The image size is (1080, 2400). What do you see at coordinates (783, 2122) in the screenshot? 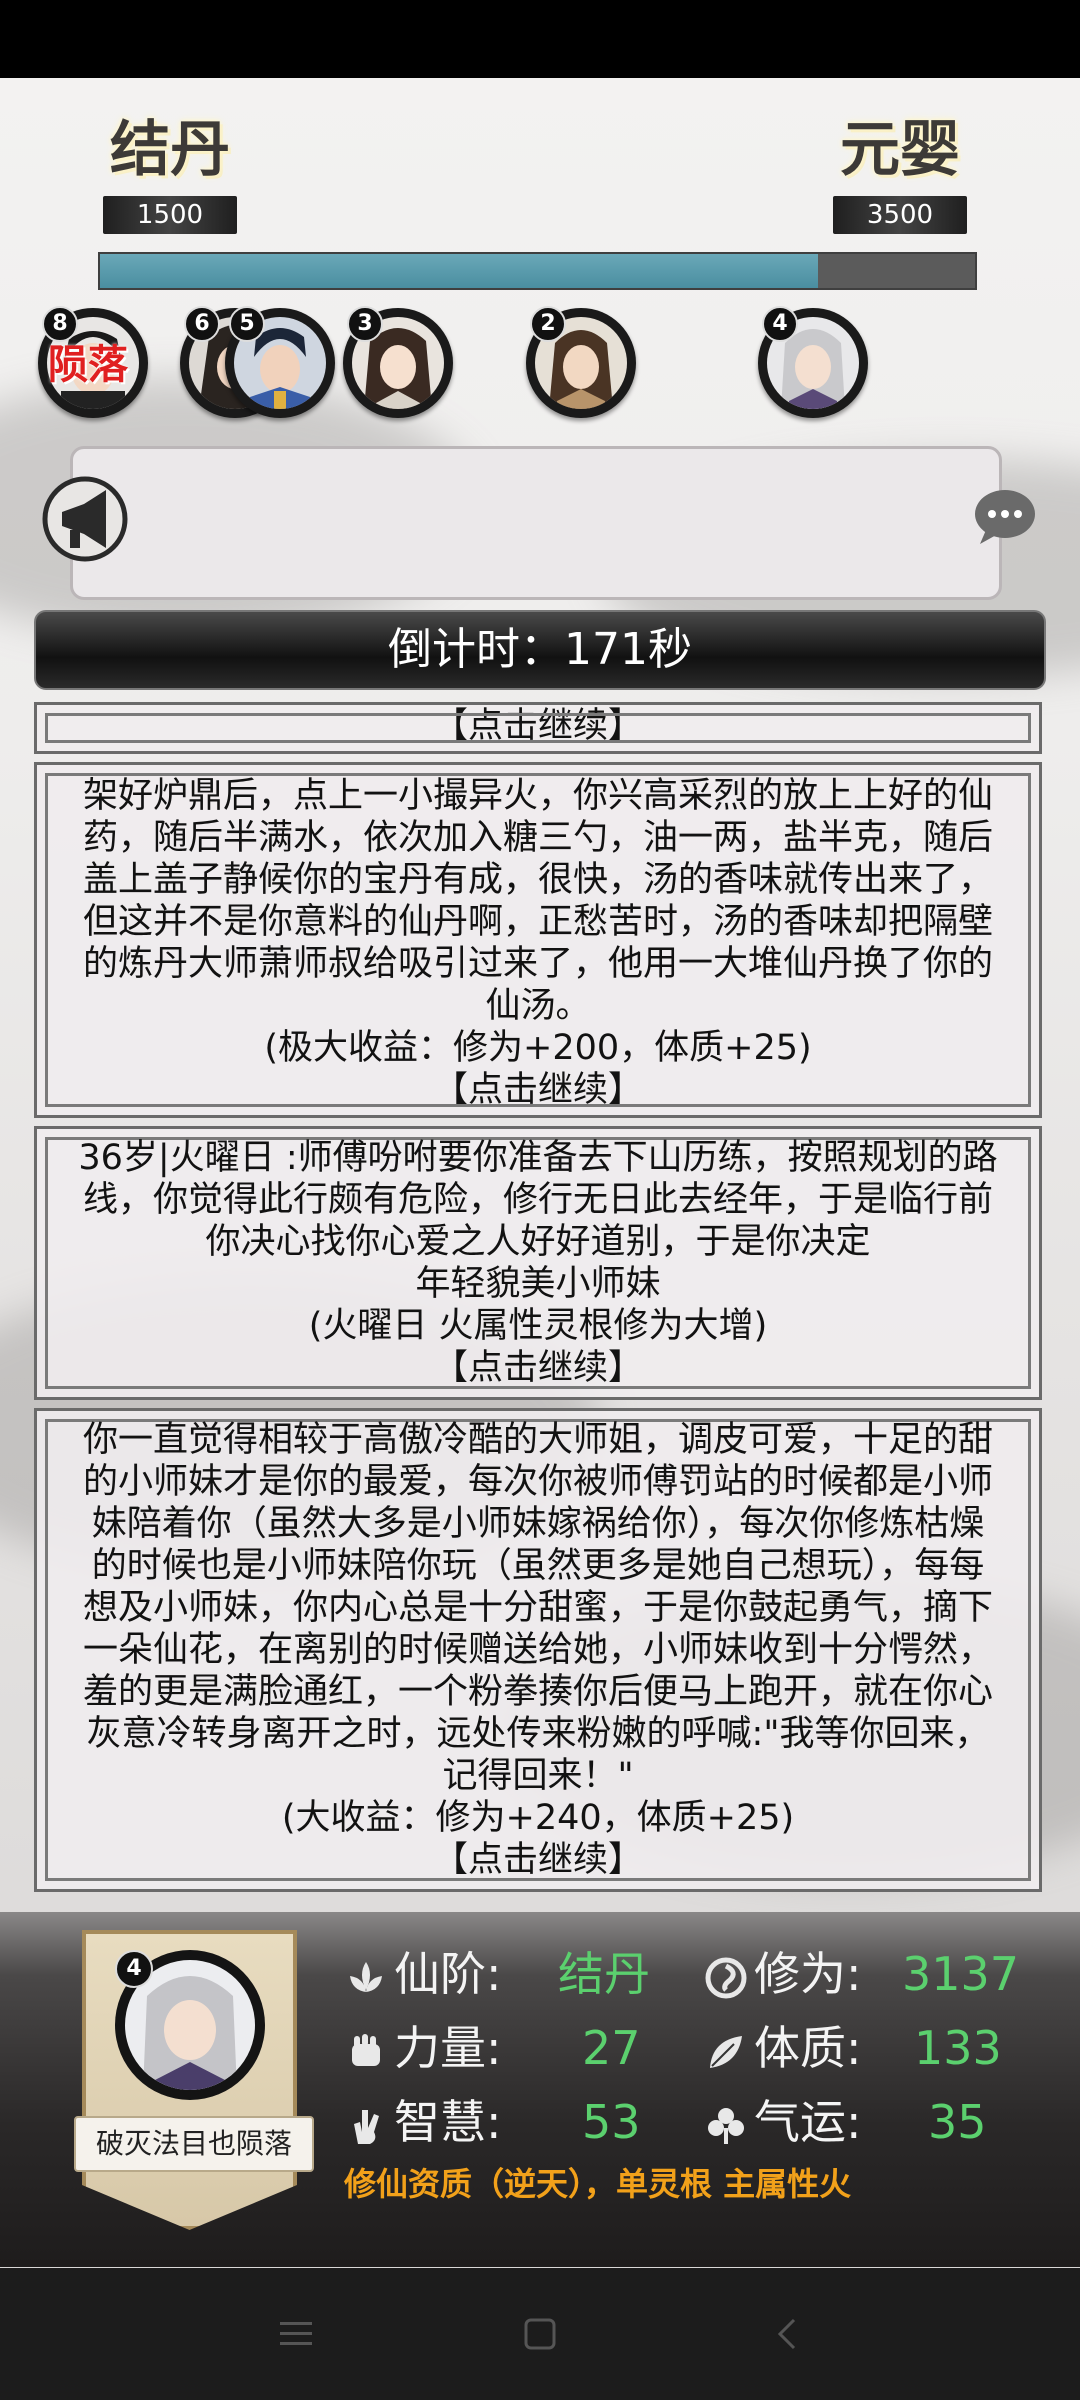
I see `stat-luck: 气运:` at bounding box center [783, 2122].